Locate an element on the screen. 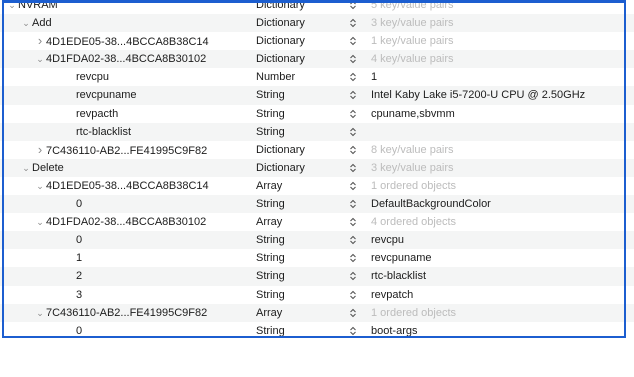 Image resolution: width=634 pixels, height=377 pixels. row-key-cell: ⌄ 7C436110-AB2...FE41995C9F82 is located at coordinates (120, 313).